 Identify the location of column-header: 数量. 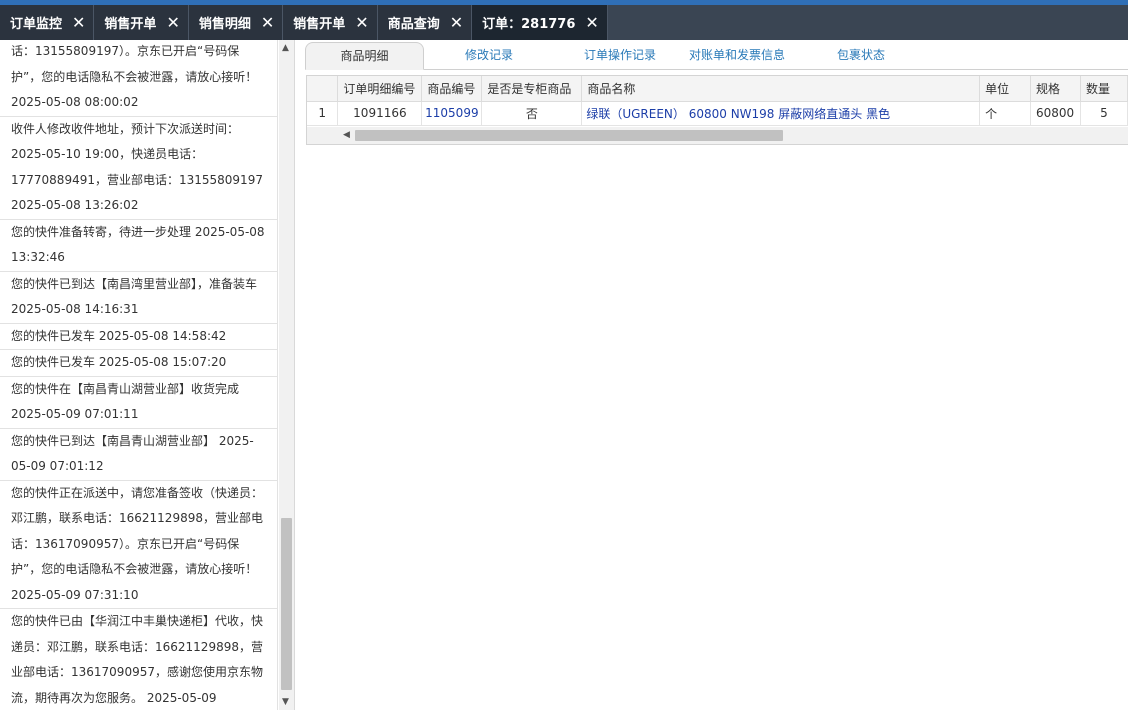
(1104, 89).